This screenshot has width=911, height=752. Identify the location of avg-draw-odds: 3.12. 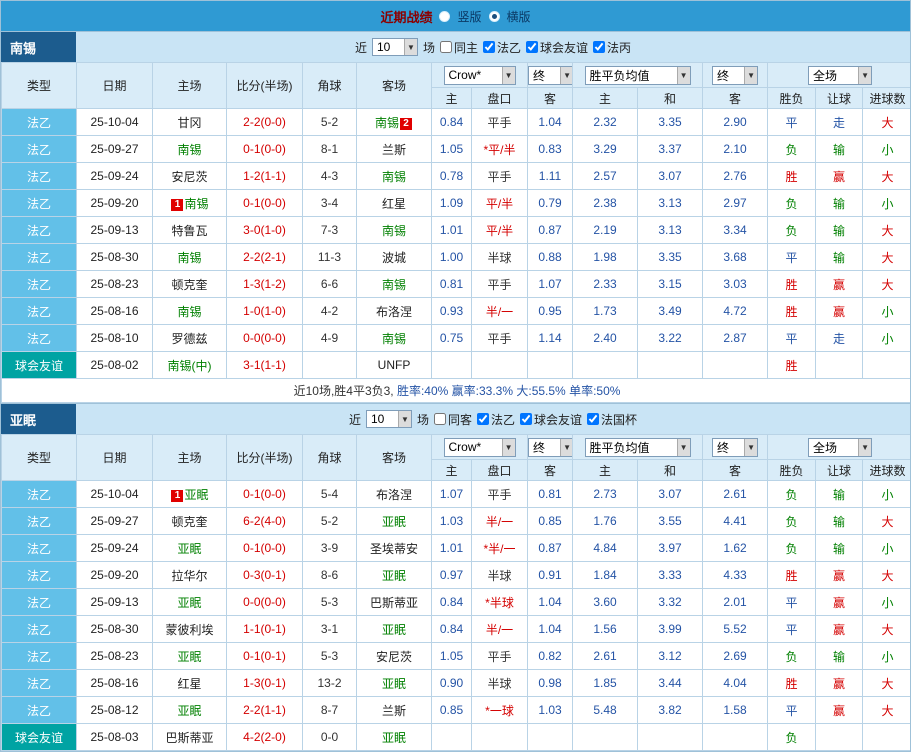
(670, 656).